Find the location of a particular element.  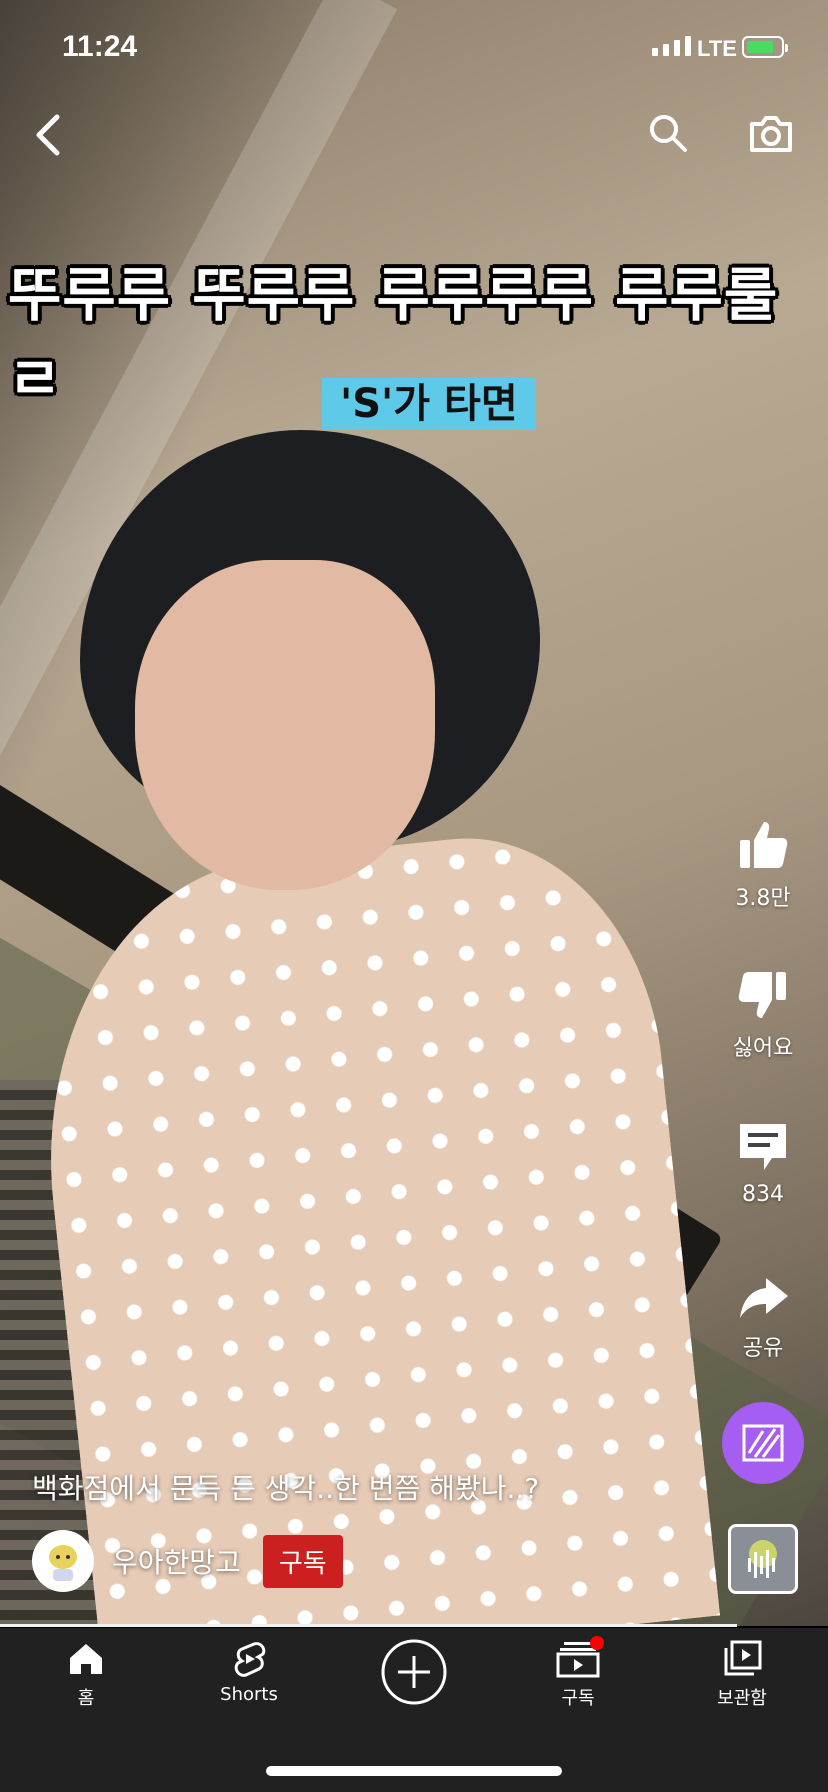

status-time: 11:24 is located at coordinates (100, 46).